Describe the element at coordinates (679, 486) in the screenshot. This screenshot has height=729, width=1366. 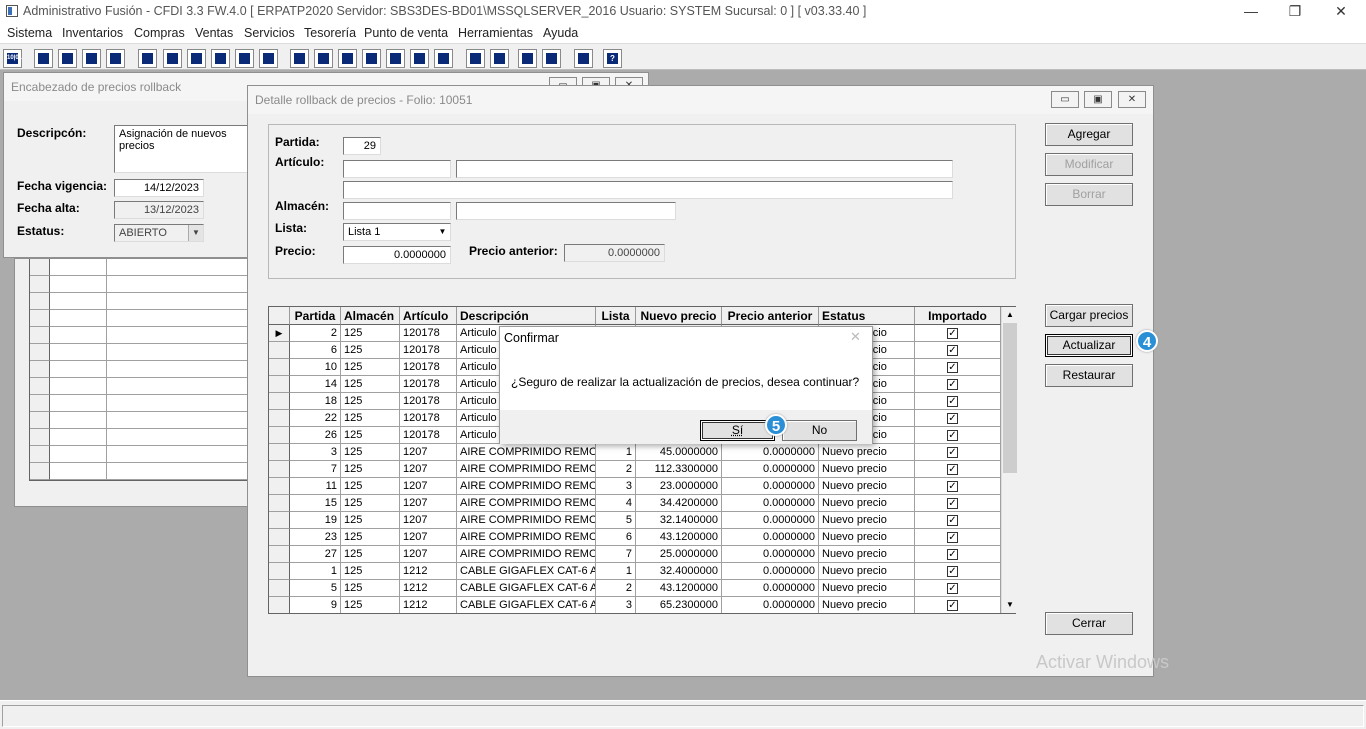
I see `grid-cell: 23.0000000` at that location.